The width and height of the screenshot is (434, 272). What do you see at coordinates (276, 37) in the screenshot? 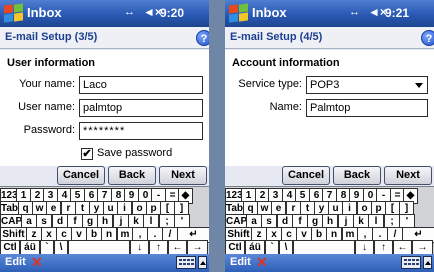
I see `wizard-step-title: E-mail Setup (4/5)` at bounding box center [276, 37].